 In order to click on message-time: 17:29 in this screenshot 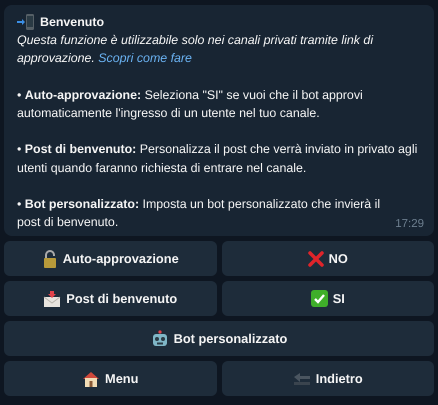, I will do `click(409, 224)`.